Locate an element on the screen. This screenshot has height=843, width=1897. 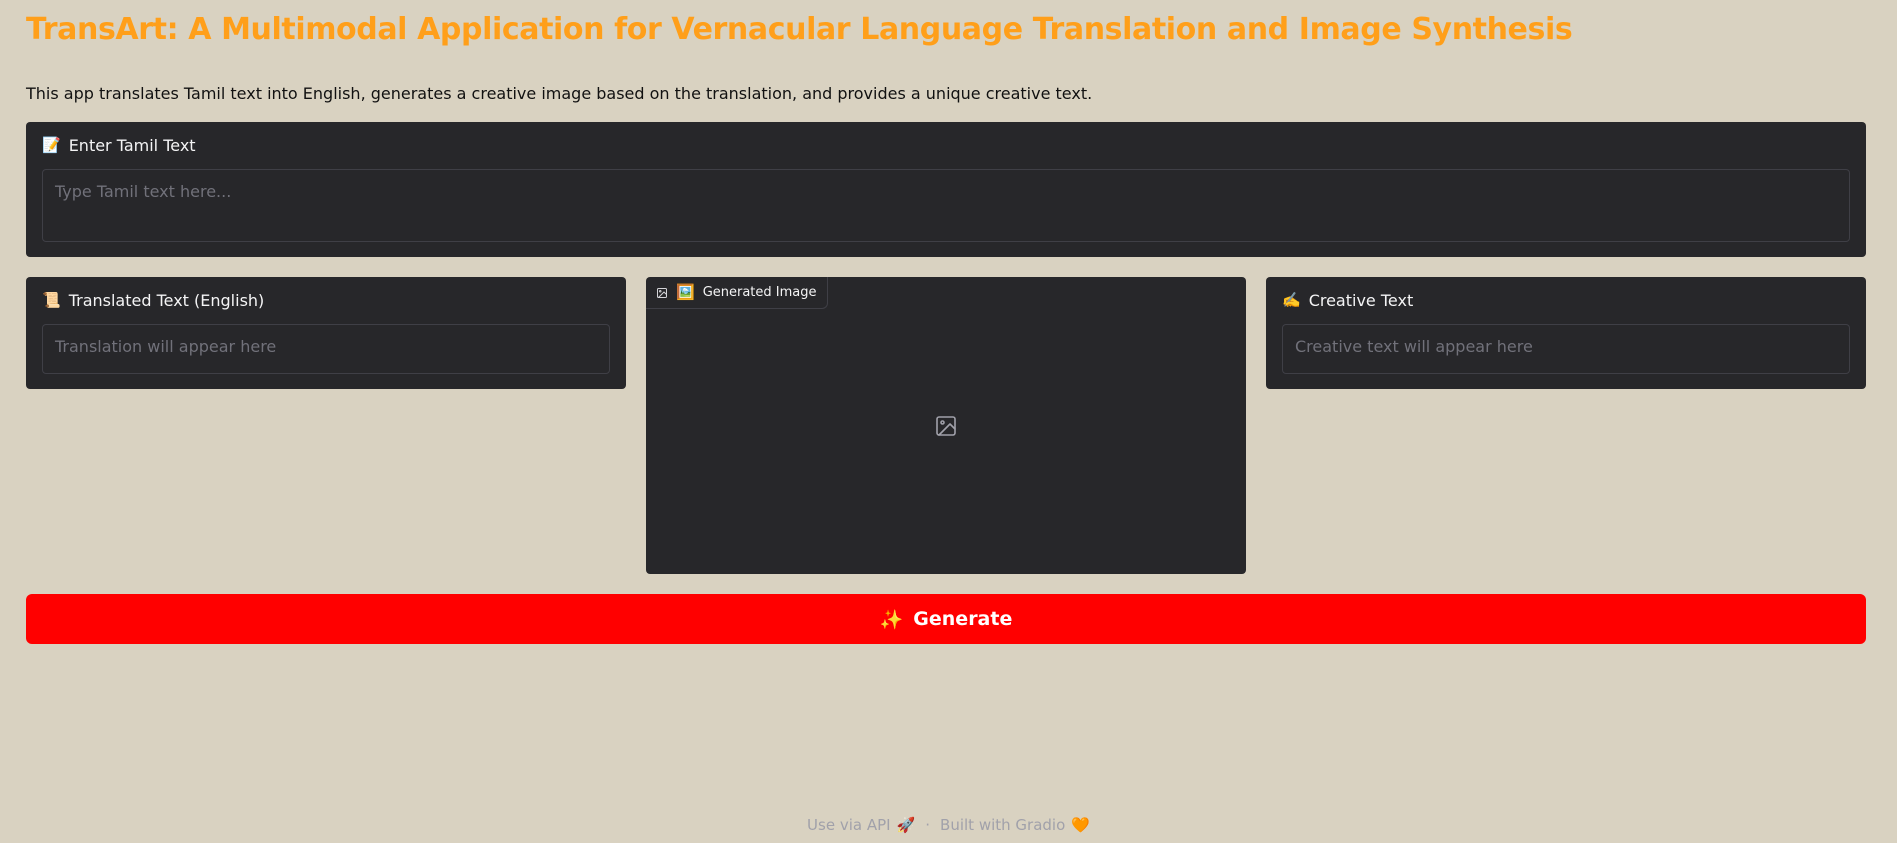
creative-text-label-text: Creative Text is located at coordinates (1361, 300).